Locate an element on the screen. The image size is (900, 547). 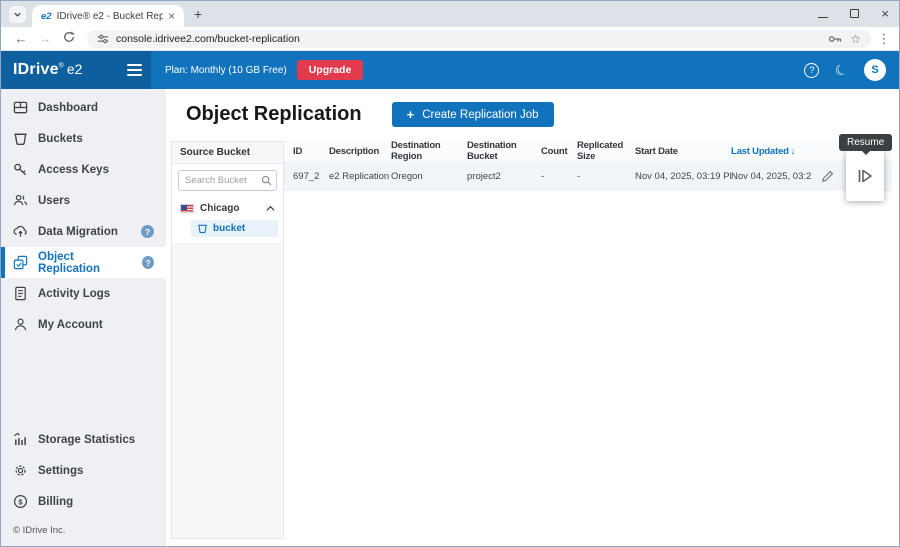
password-key-icon is located at coordinates (835, 39).